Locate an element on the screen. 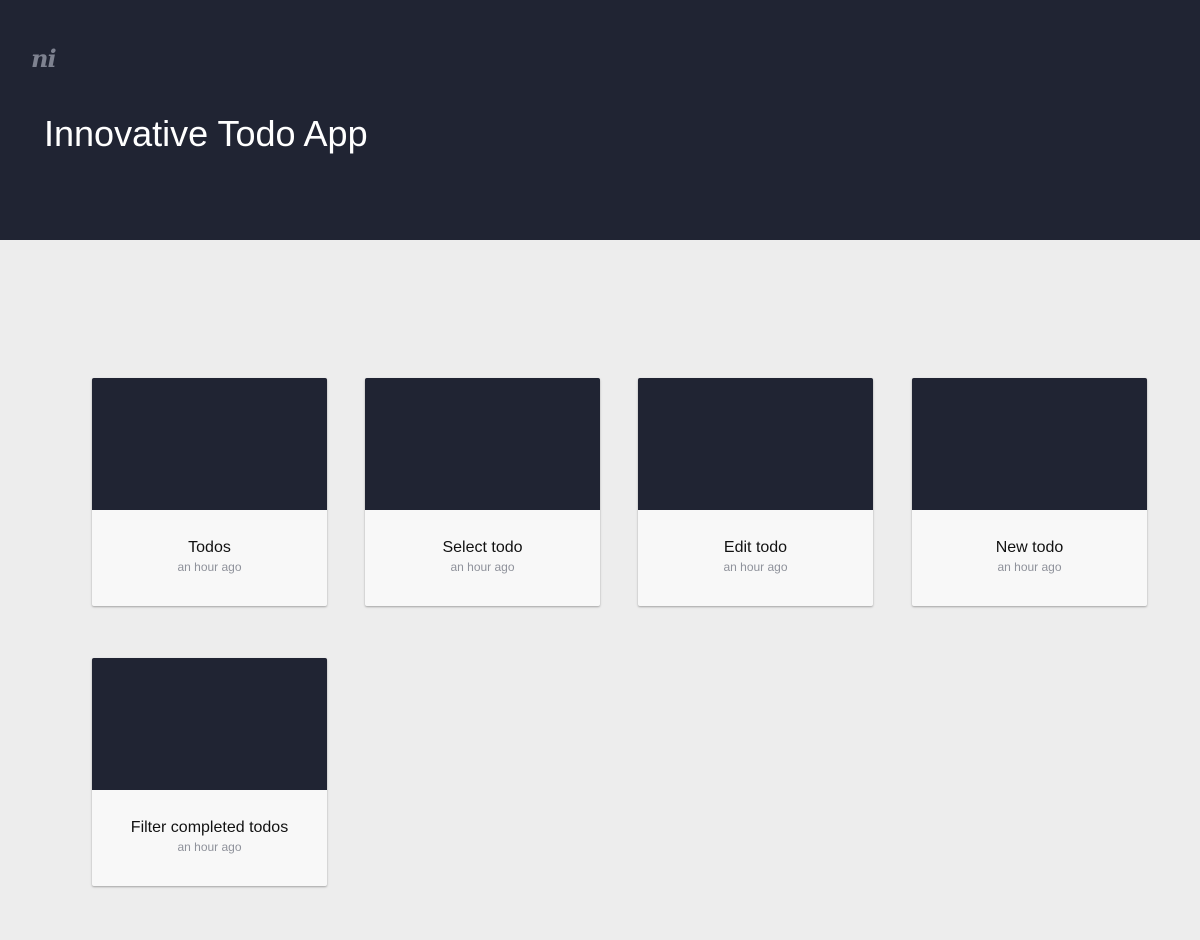  screen-card-edit-todo: Edit todo an hour ago is located at coordinates (755, 492).